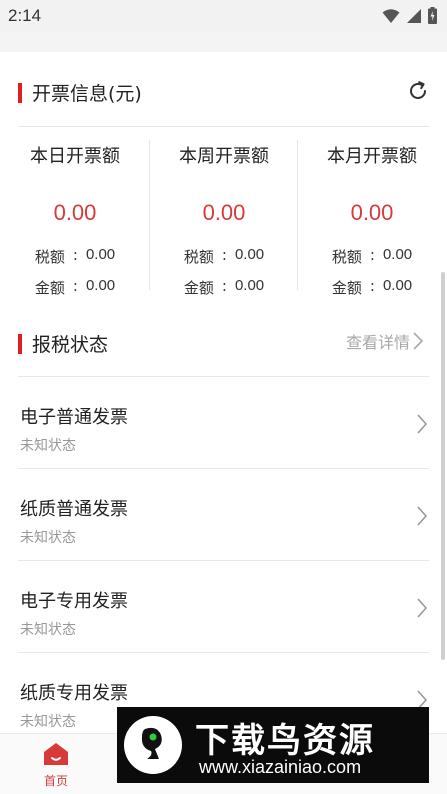 Image resolution: width=447 pixels, height=794 pixels. I want to click on tax-status-title: 报税状态, so click(63, 343).